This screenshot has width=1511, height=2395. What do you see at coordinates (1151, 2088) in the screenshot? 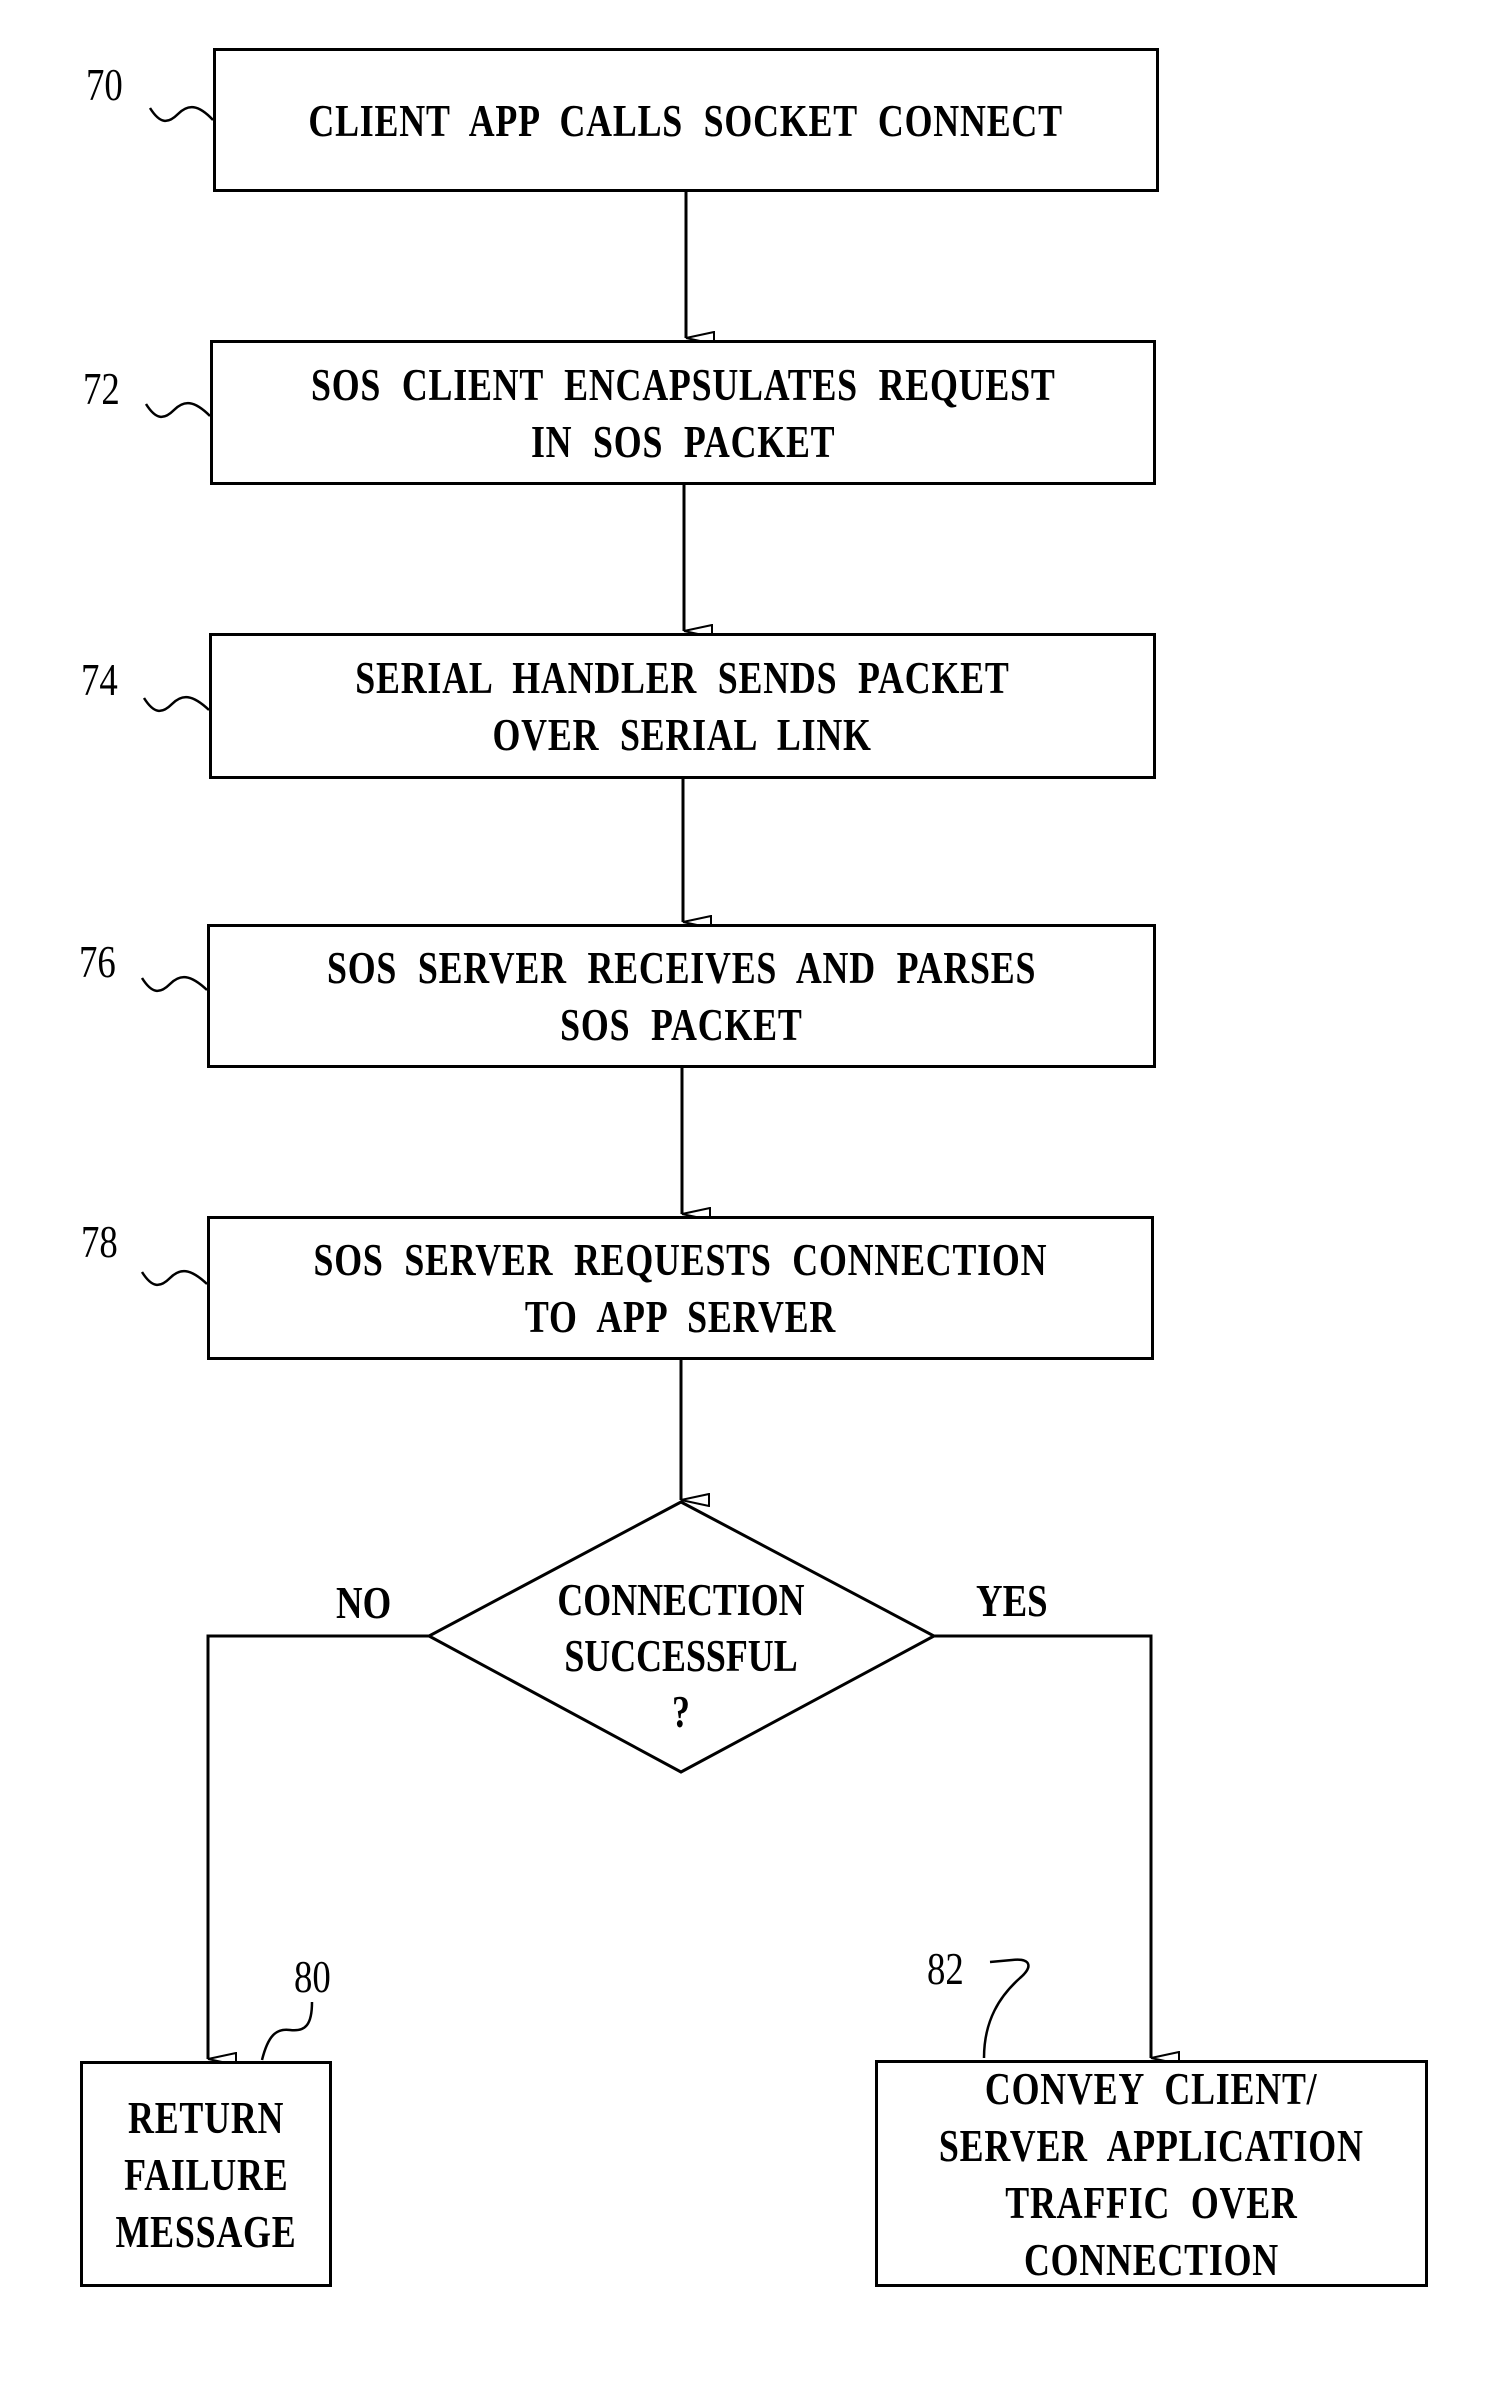
I see `outcome-82-text-line1: CONVEY CLIENT/` at bounding box center [1151, 2088].